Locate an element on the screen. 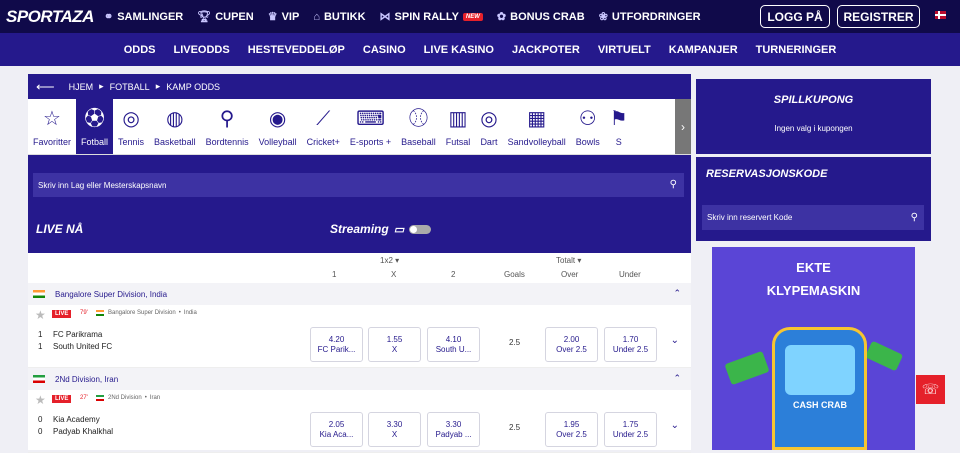 Image resolution: width=960 pixels, height=453 pixels. sport-tab-s: ⚑ S is located at coordinates (619, 126).